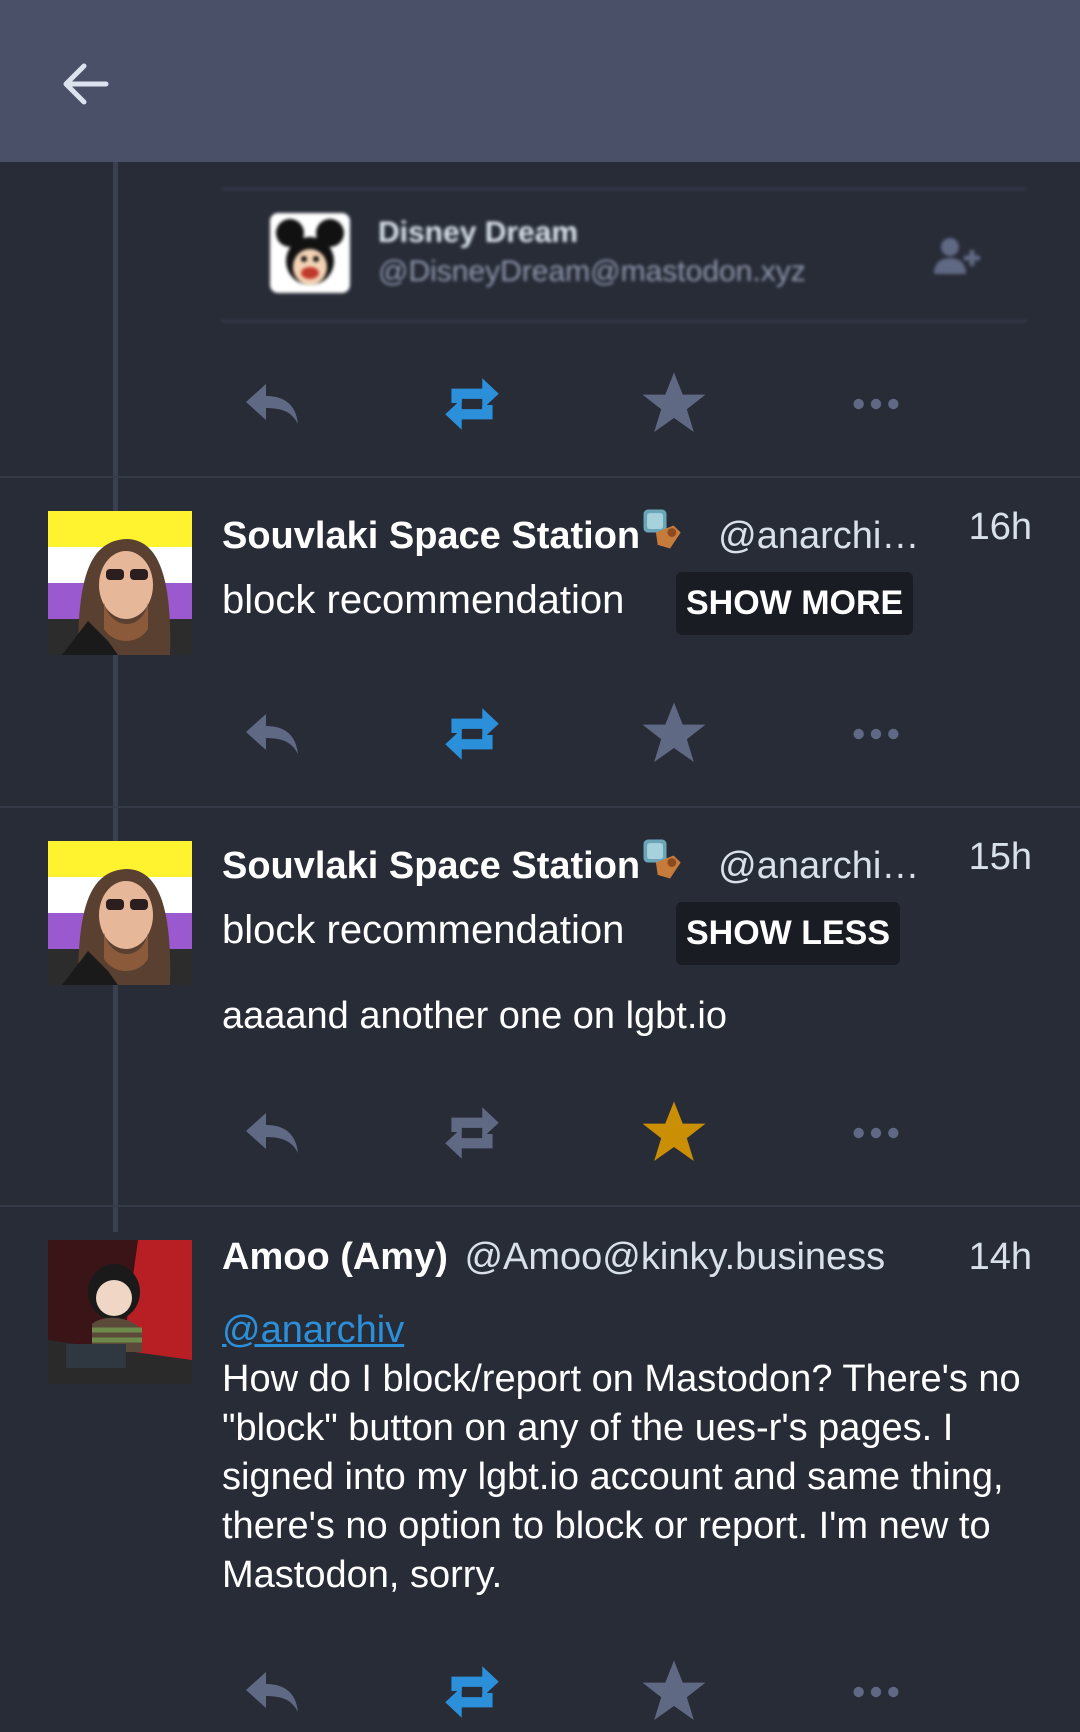 The image size is (1080, 1732). I want to click on show-more-button: SHOW MORE, so click(795, 603).